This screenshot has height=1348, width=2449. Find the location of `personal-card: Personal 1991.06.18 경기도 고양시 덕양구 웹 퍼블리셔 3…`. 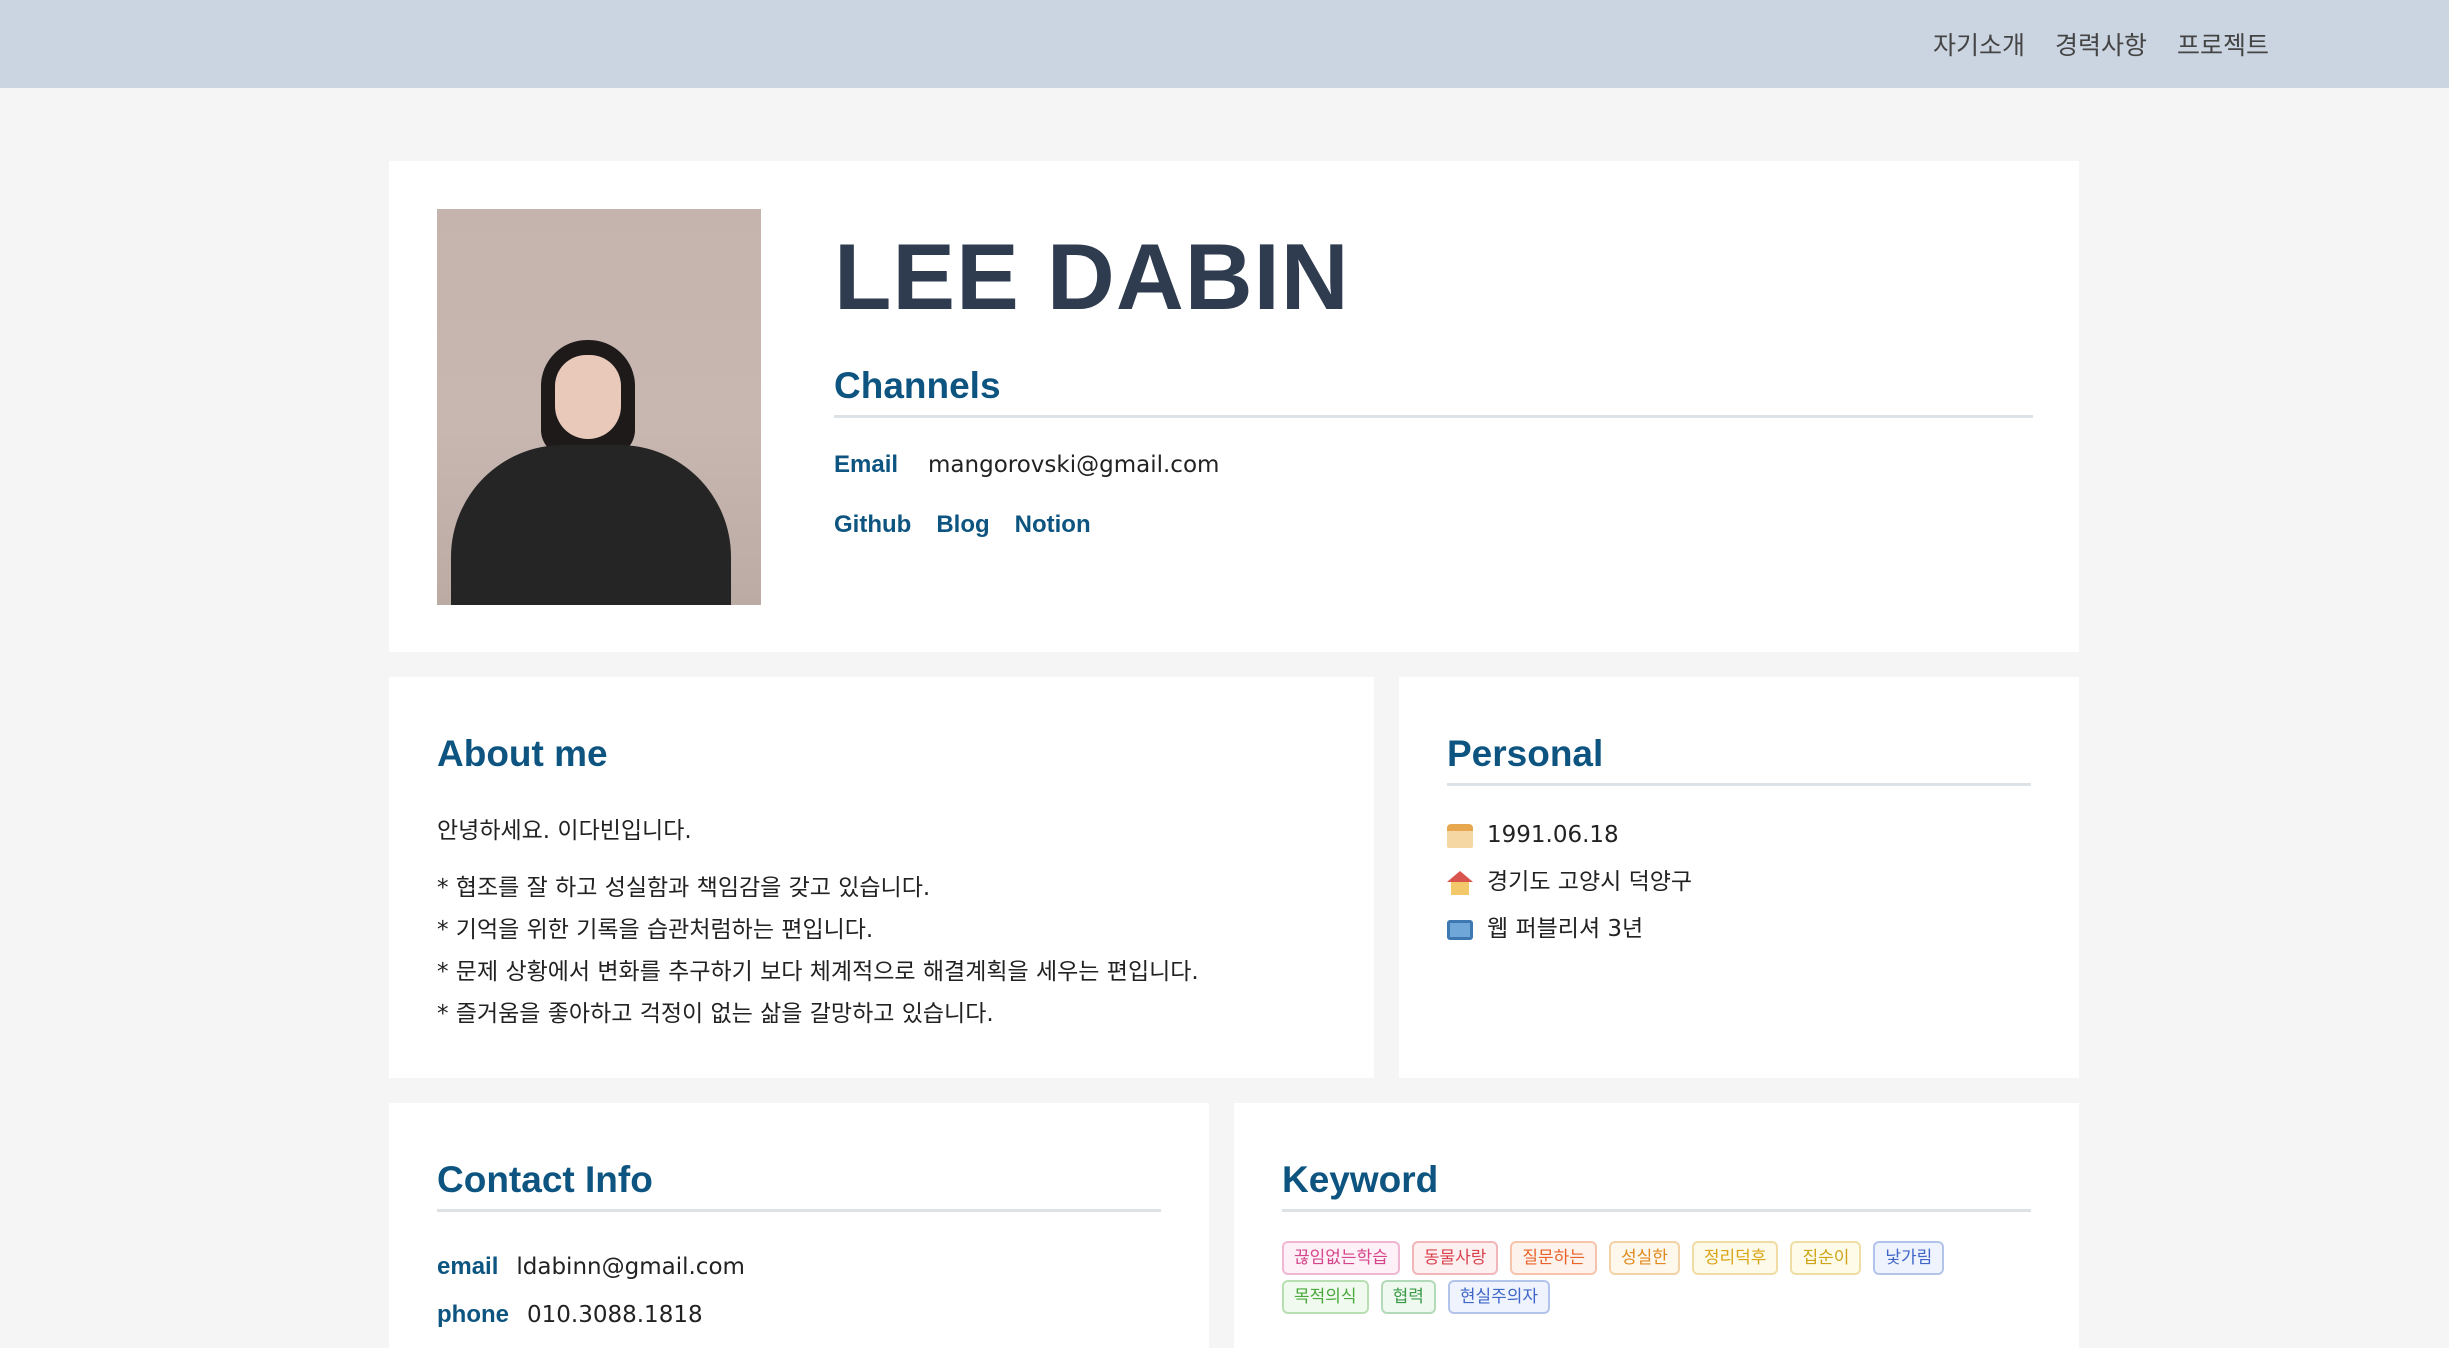

personal-card: Personal 1991.06.18 경기도 고양시 덕양구 웹 퍼블리셔 3… is located at coordinates (1739, 877).